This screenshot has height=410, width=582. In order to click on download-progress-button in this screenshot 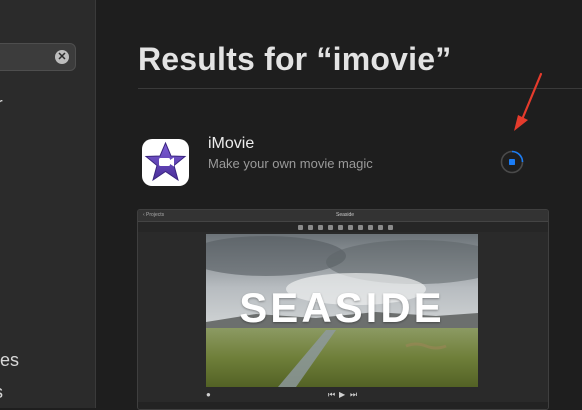, I will do `click(512, 162)`.